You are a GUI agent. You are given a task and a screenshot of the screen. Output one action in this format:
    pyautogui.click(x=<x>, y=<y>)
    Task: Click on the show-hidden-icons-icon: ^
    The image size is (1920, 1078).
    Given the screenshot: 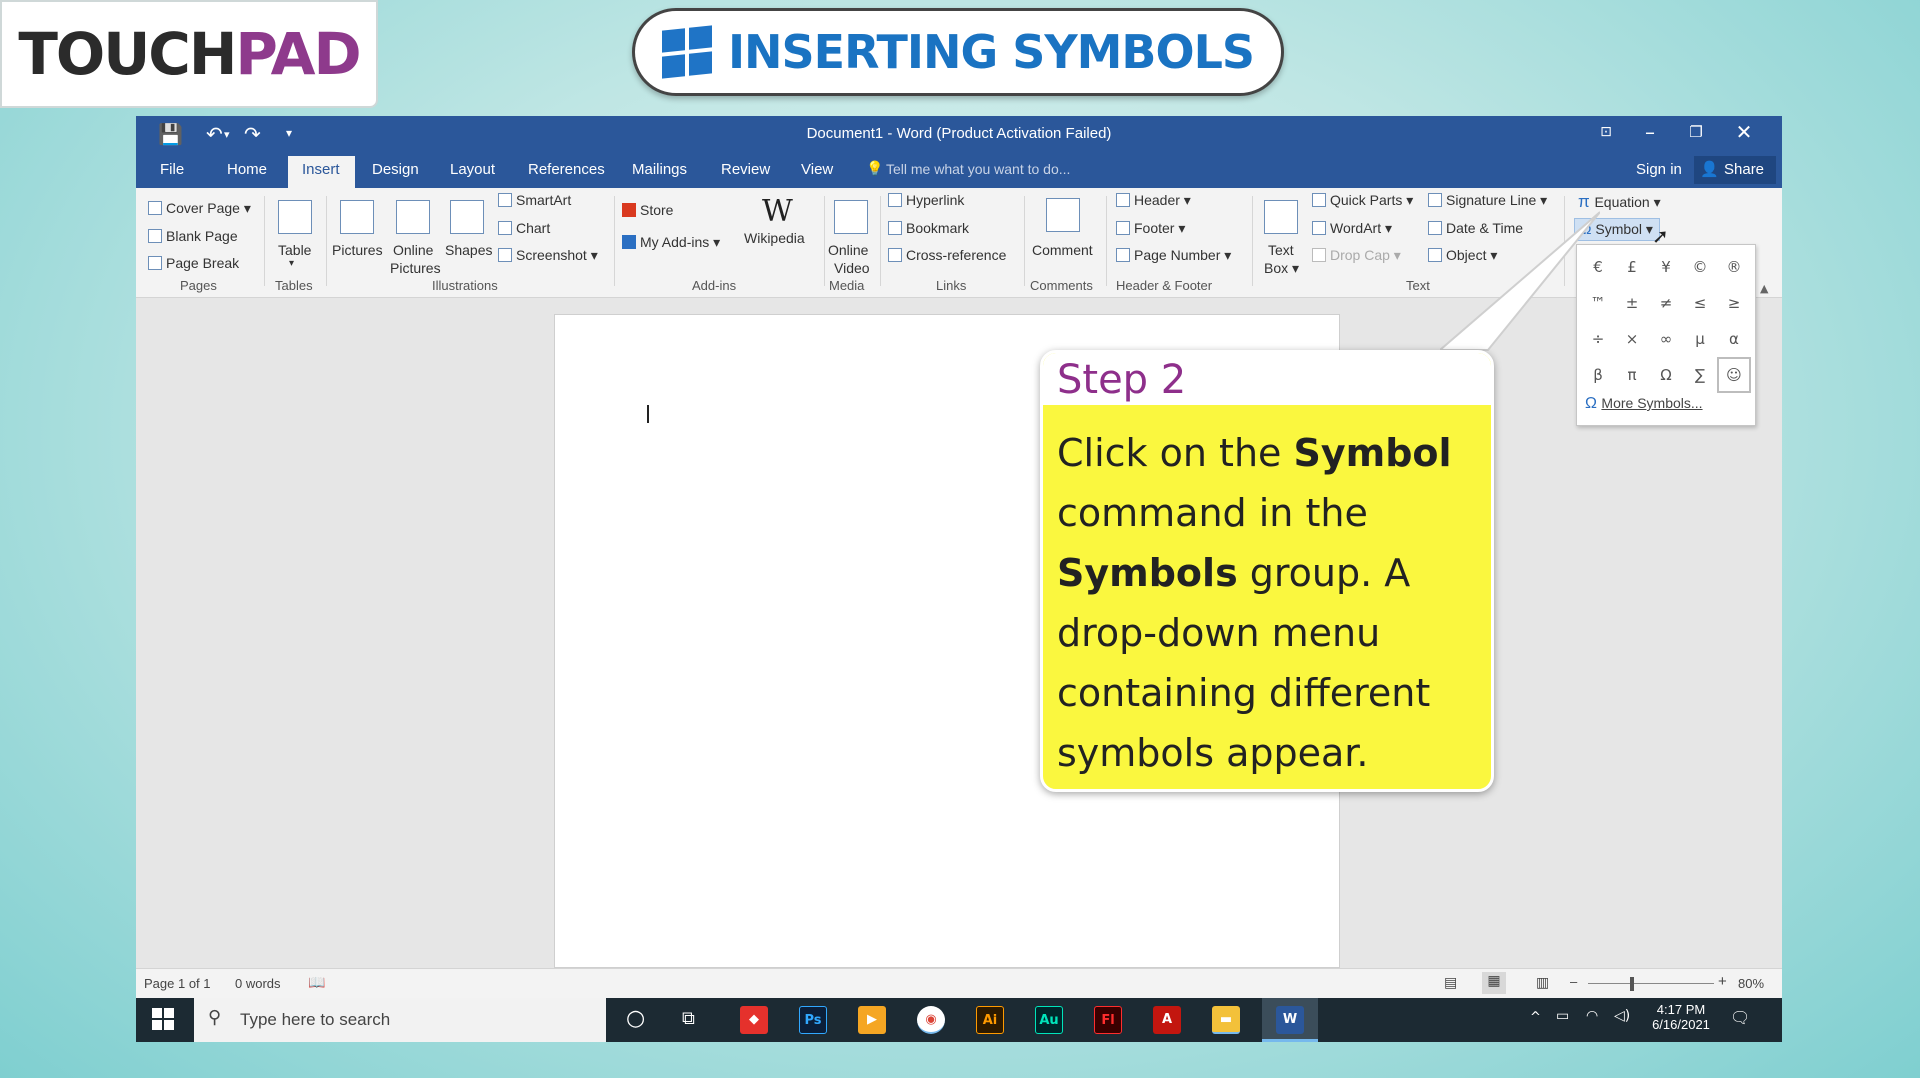 What is the action you would take?
    pyautogui.click(x=1535, y=1017)
    